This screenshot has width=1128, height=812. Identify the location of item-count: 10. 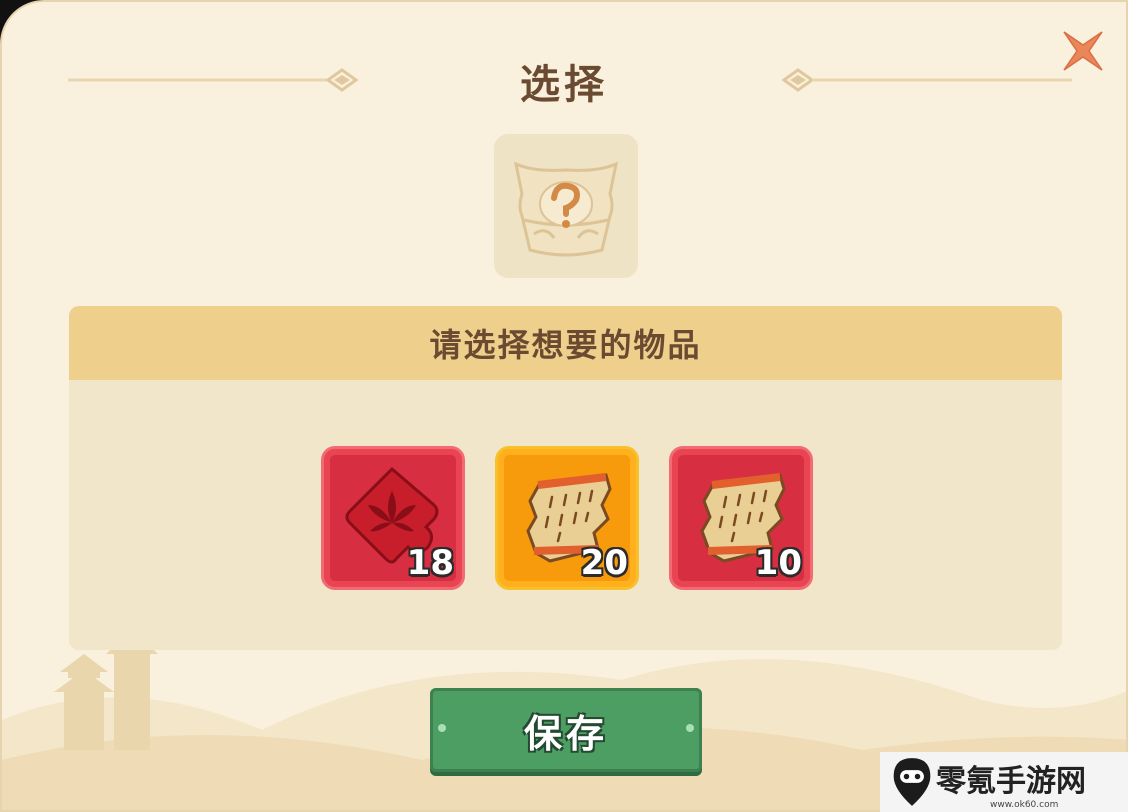
(778, 563).